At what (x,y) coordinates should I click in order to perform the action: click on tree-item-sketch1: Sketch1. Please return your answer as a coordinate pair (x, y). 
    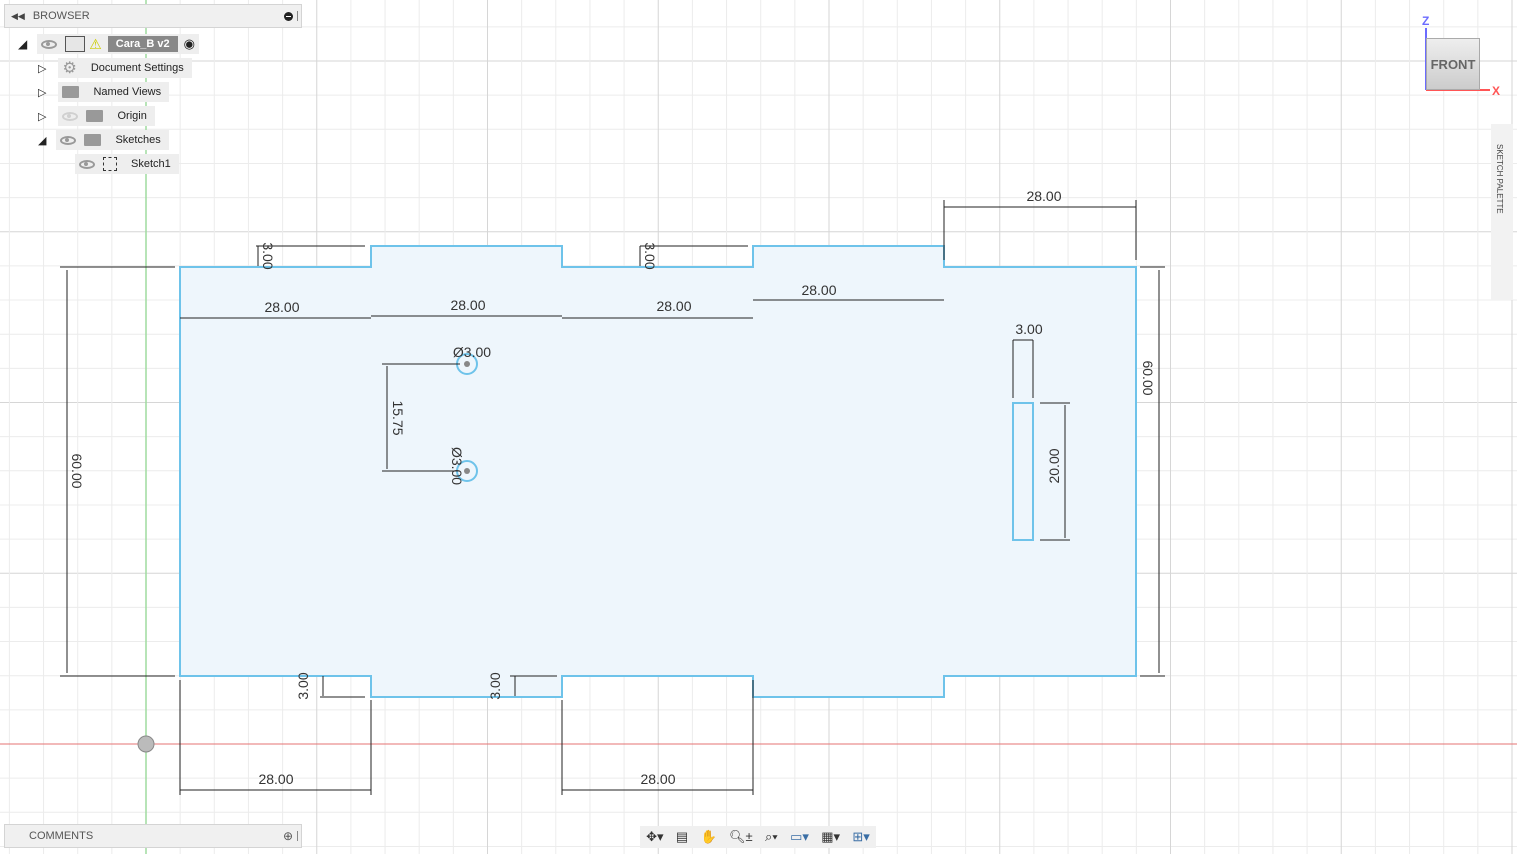
    Looking at the image, I should click on (127, 164).